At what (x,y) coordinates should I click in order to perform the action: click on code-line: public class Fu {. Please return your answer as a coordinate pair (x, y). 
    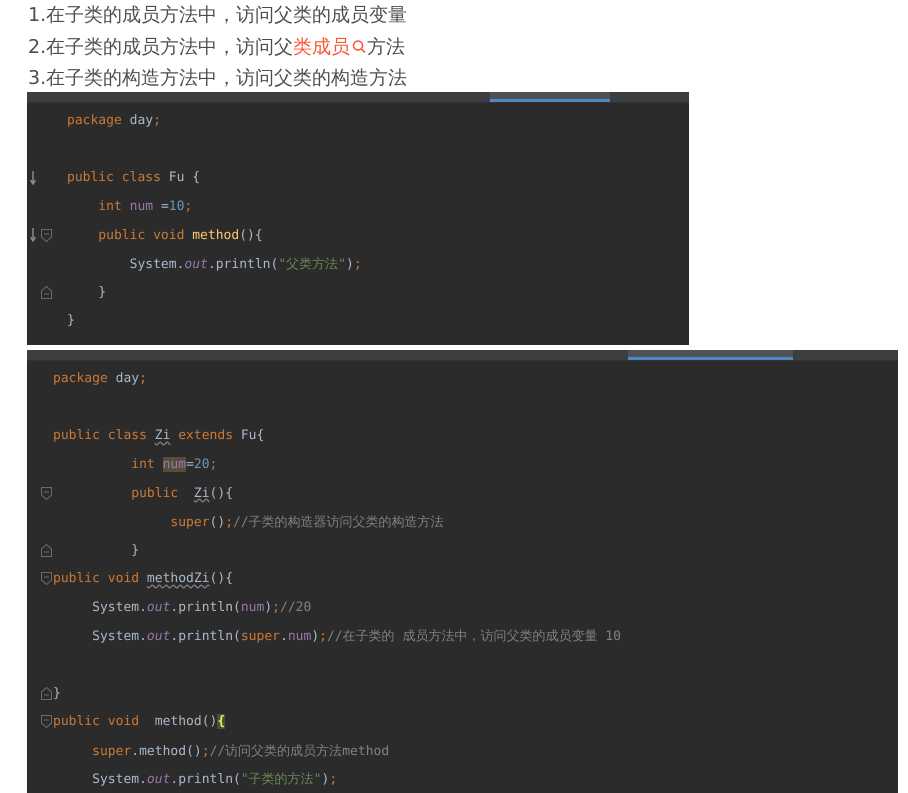
    Looking at the image, I should click on (133, 178).